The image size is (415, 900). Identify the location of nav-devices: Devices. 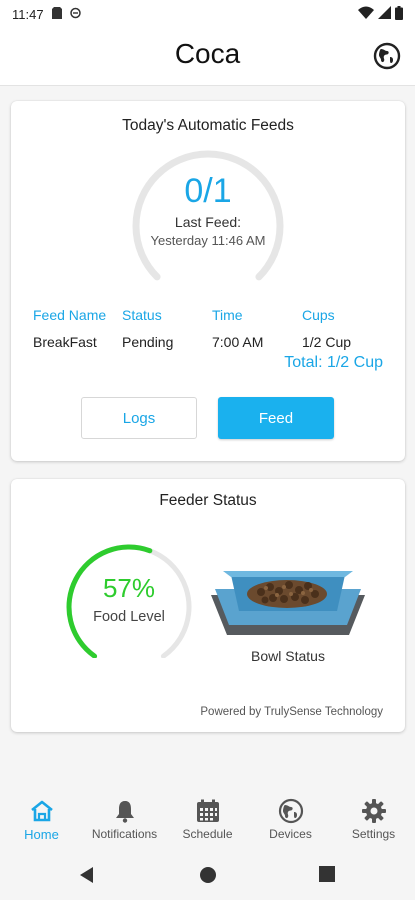
(290, 820).